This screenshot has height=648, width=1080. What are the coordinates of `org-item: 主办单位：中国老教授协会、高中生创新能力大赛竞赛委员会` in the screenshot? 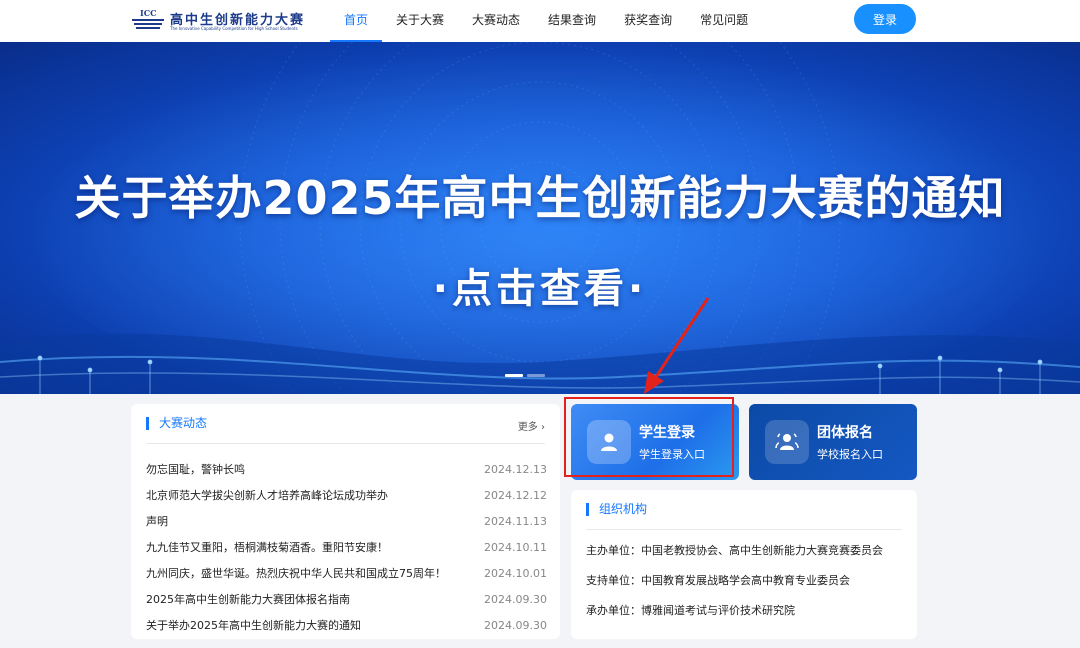 It's located at (734, 550).